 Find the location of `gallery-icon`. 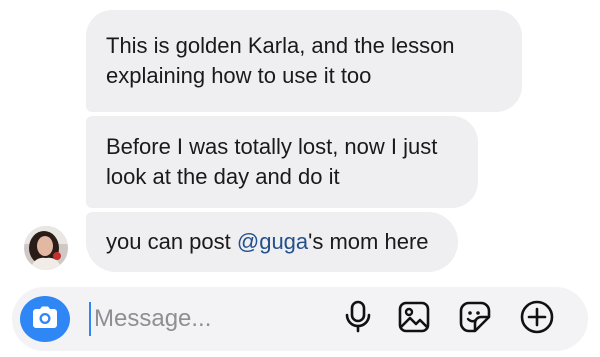

gallery-icon is located at coordinates (414, 319).